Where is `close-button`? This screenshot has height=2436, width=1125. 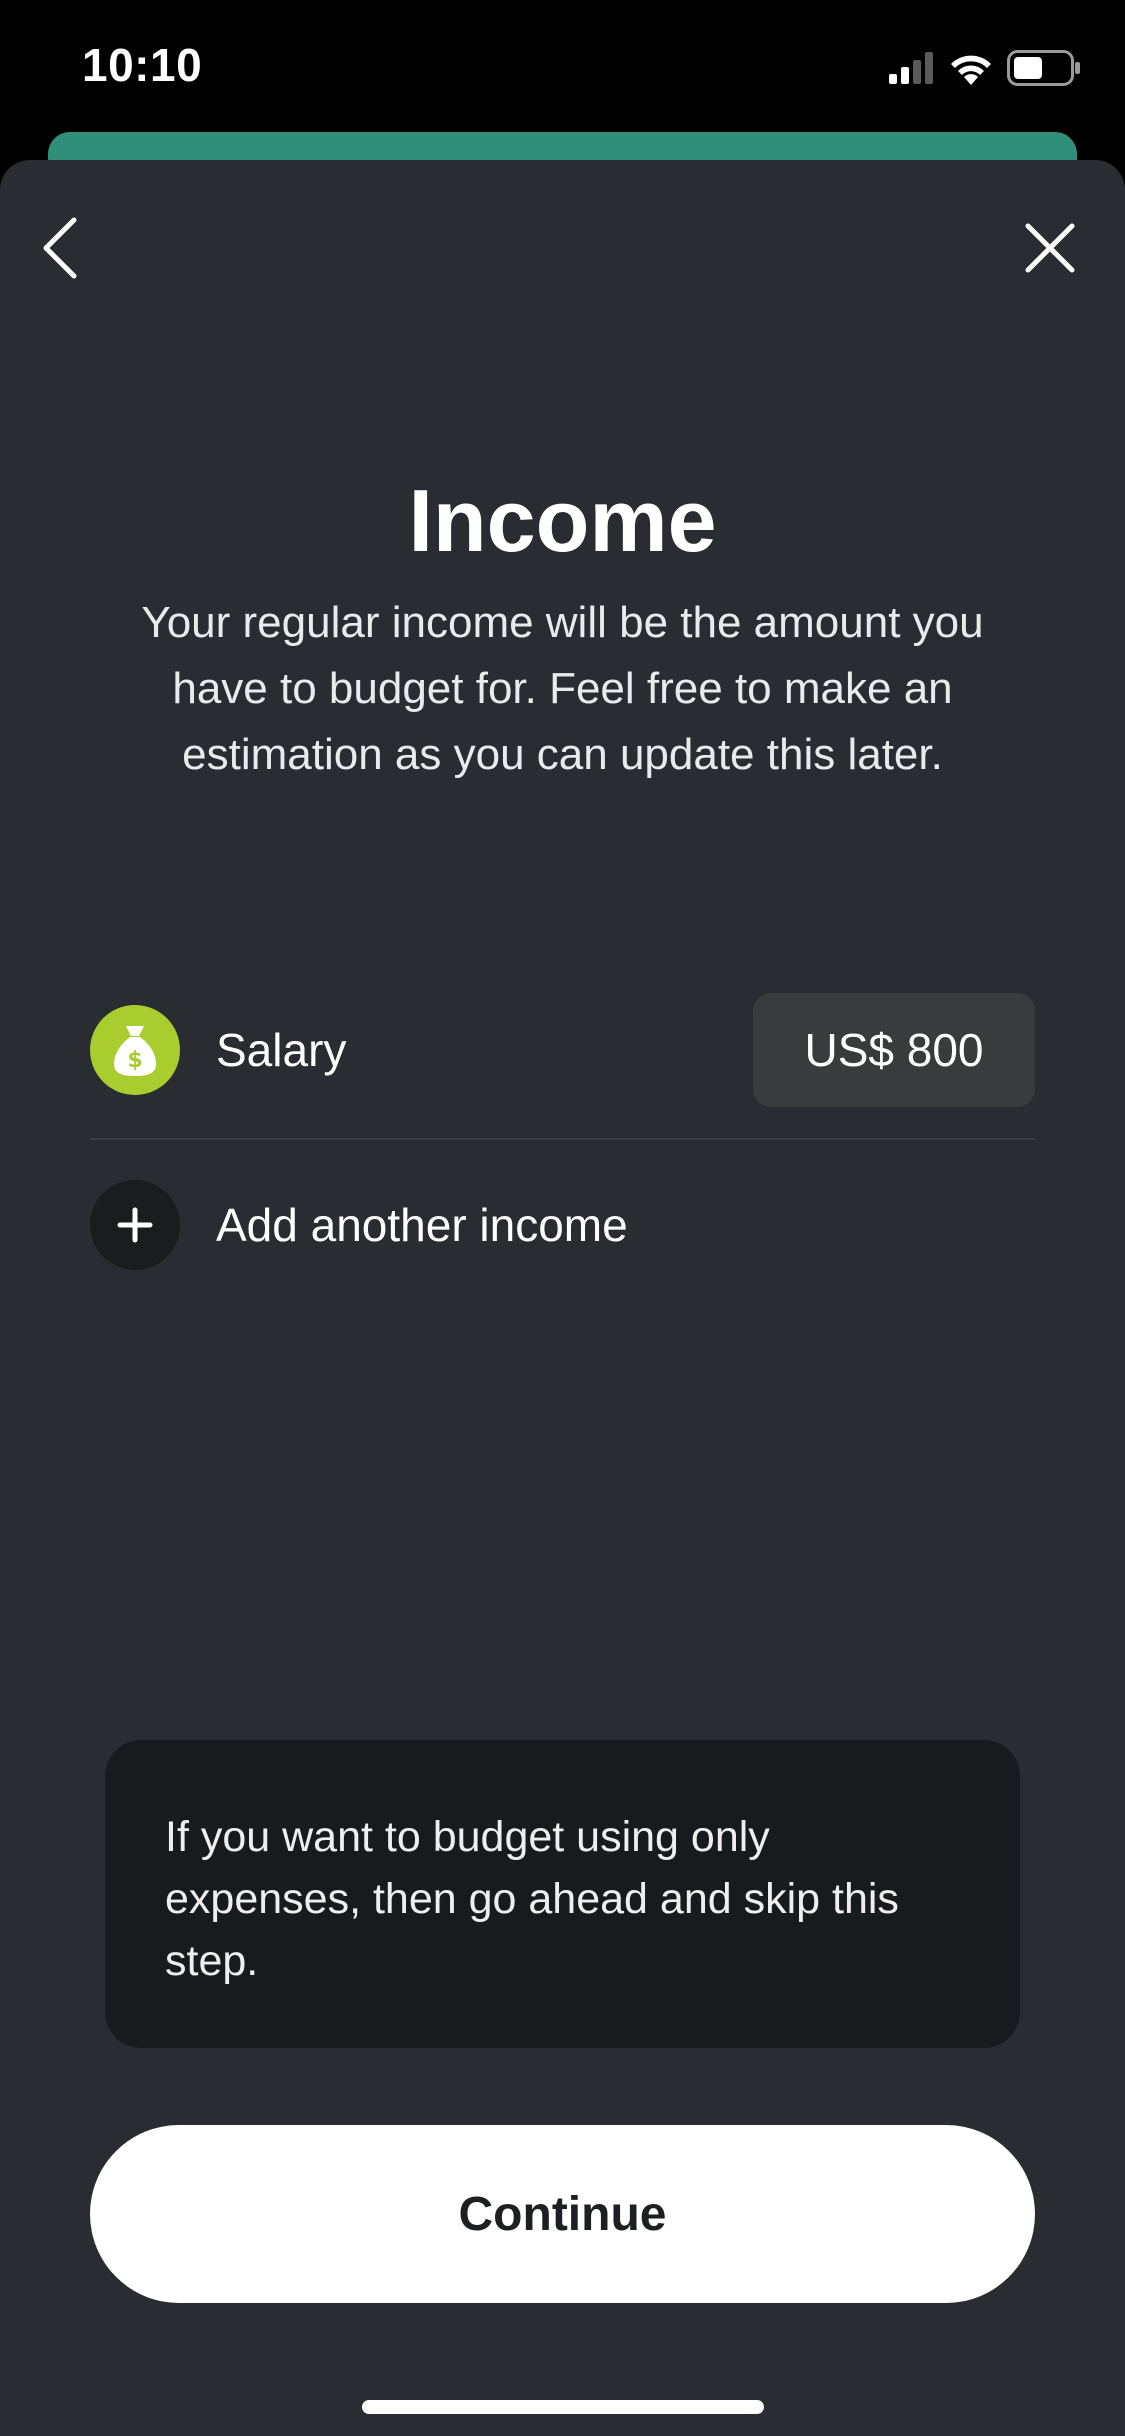 close-button is located at coordinates (1050, 250).